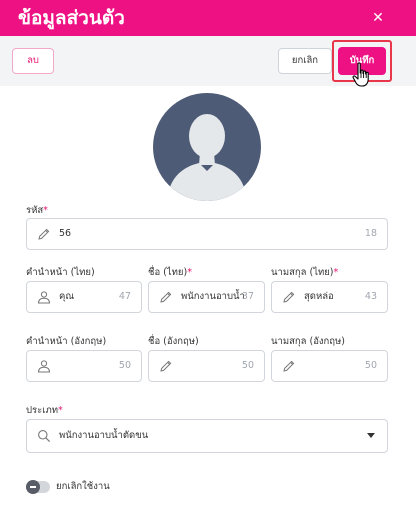 Image resolution: width=416 pixels, height=514 pixels. Describe the element at coordinates (84, 297) in the screenshot. I see `prefix-th-field: คุณ 47` at that location.